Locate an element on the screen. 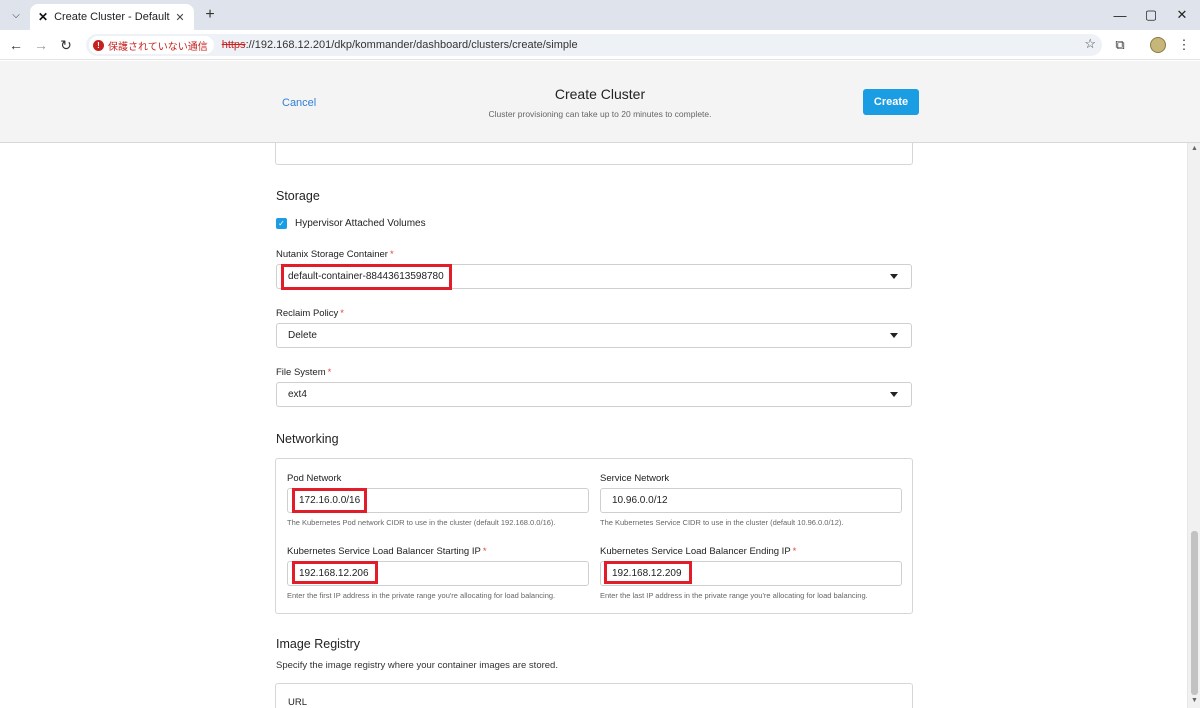  reclaim-policy-label: Reclaim Policy * is located at coordinates (310, 313).